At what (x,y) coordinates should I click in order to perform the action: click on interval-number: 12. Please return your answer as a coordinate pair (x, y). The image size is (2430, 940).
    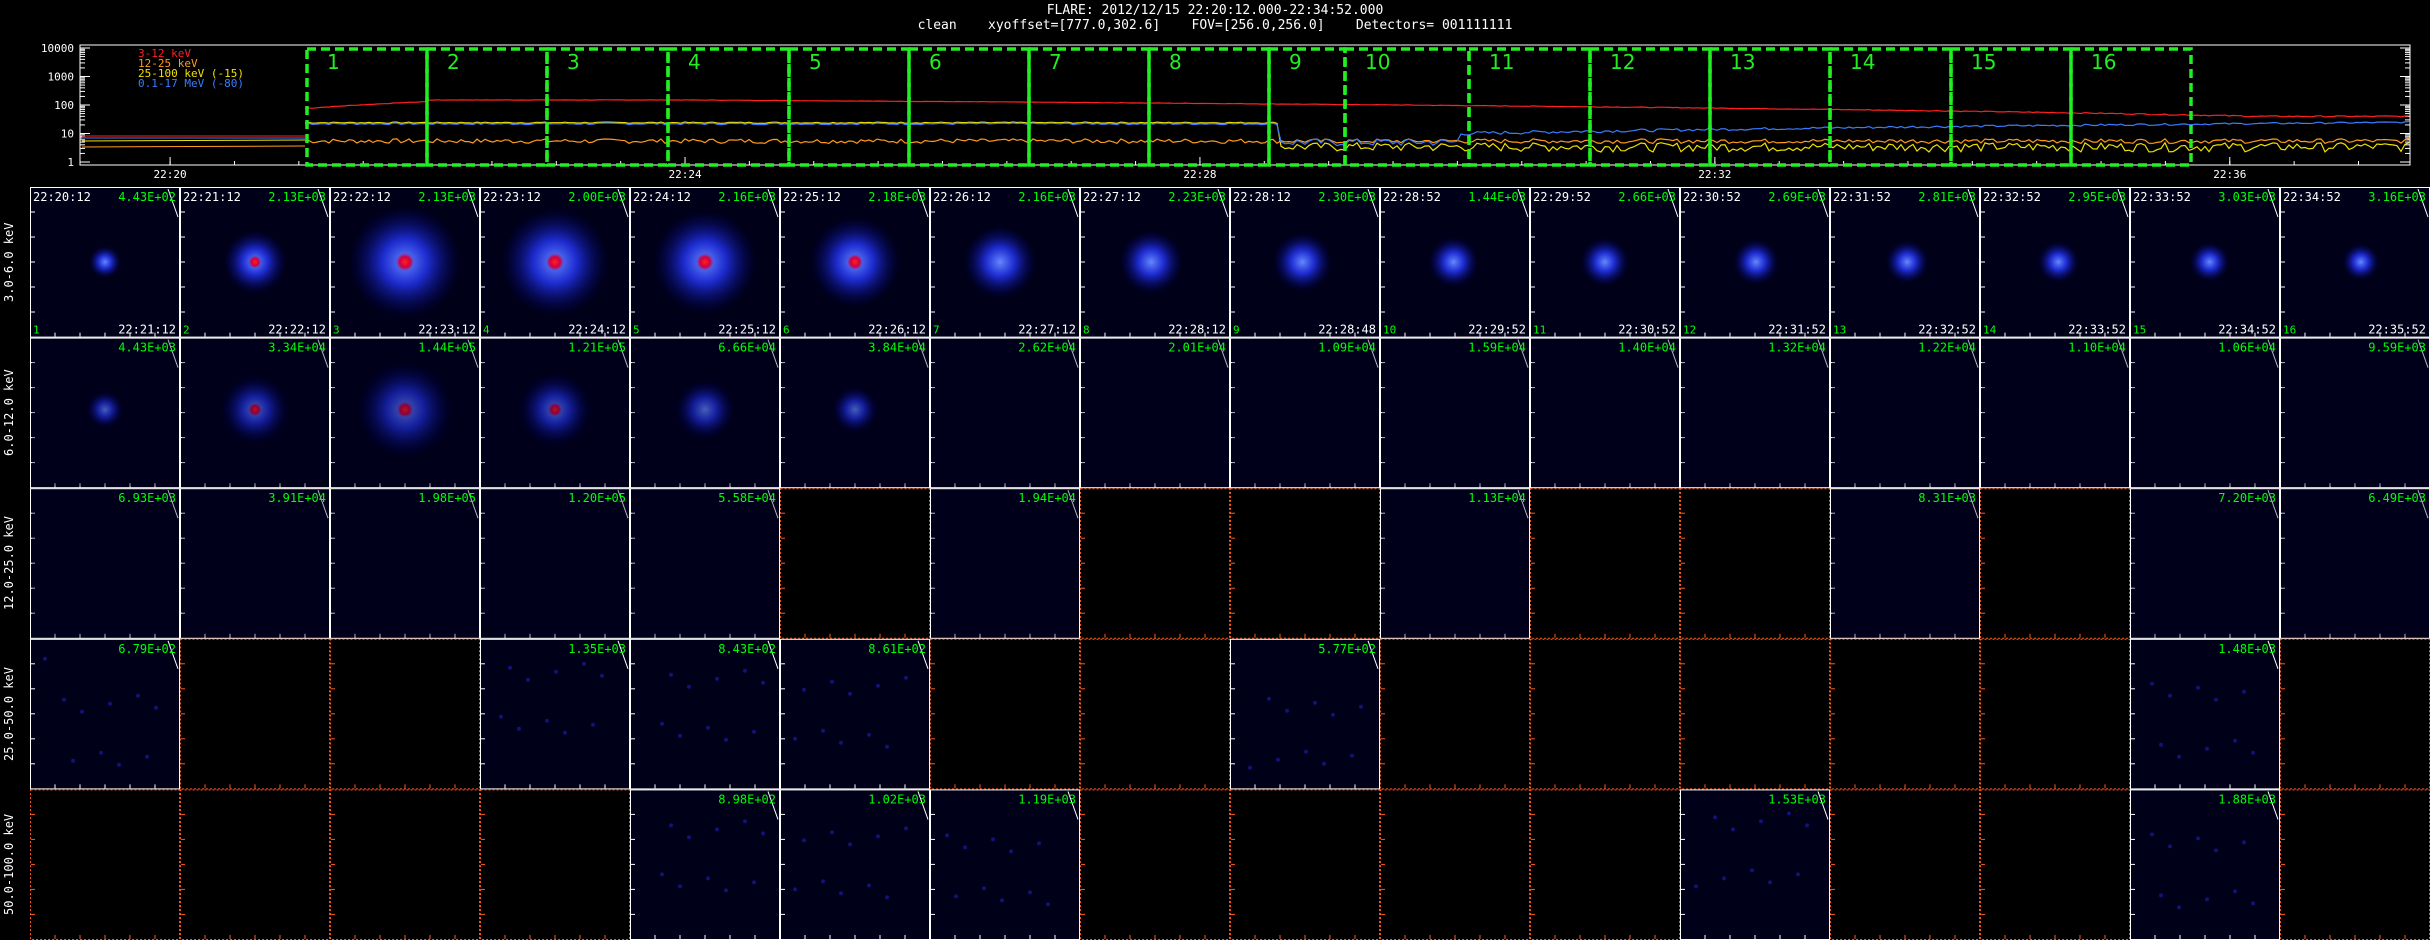
    Looking at the image, I should click on (1689, 330).